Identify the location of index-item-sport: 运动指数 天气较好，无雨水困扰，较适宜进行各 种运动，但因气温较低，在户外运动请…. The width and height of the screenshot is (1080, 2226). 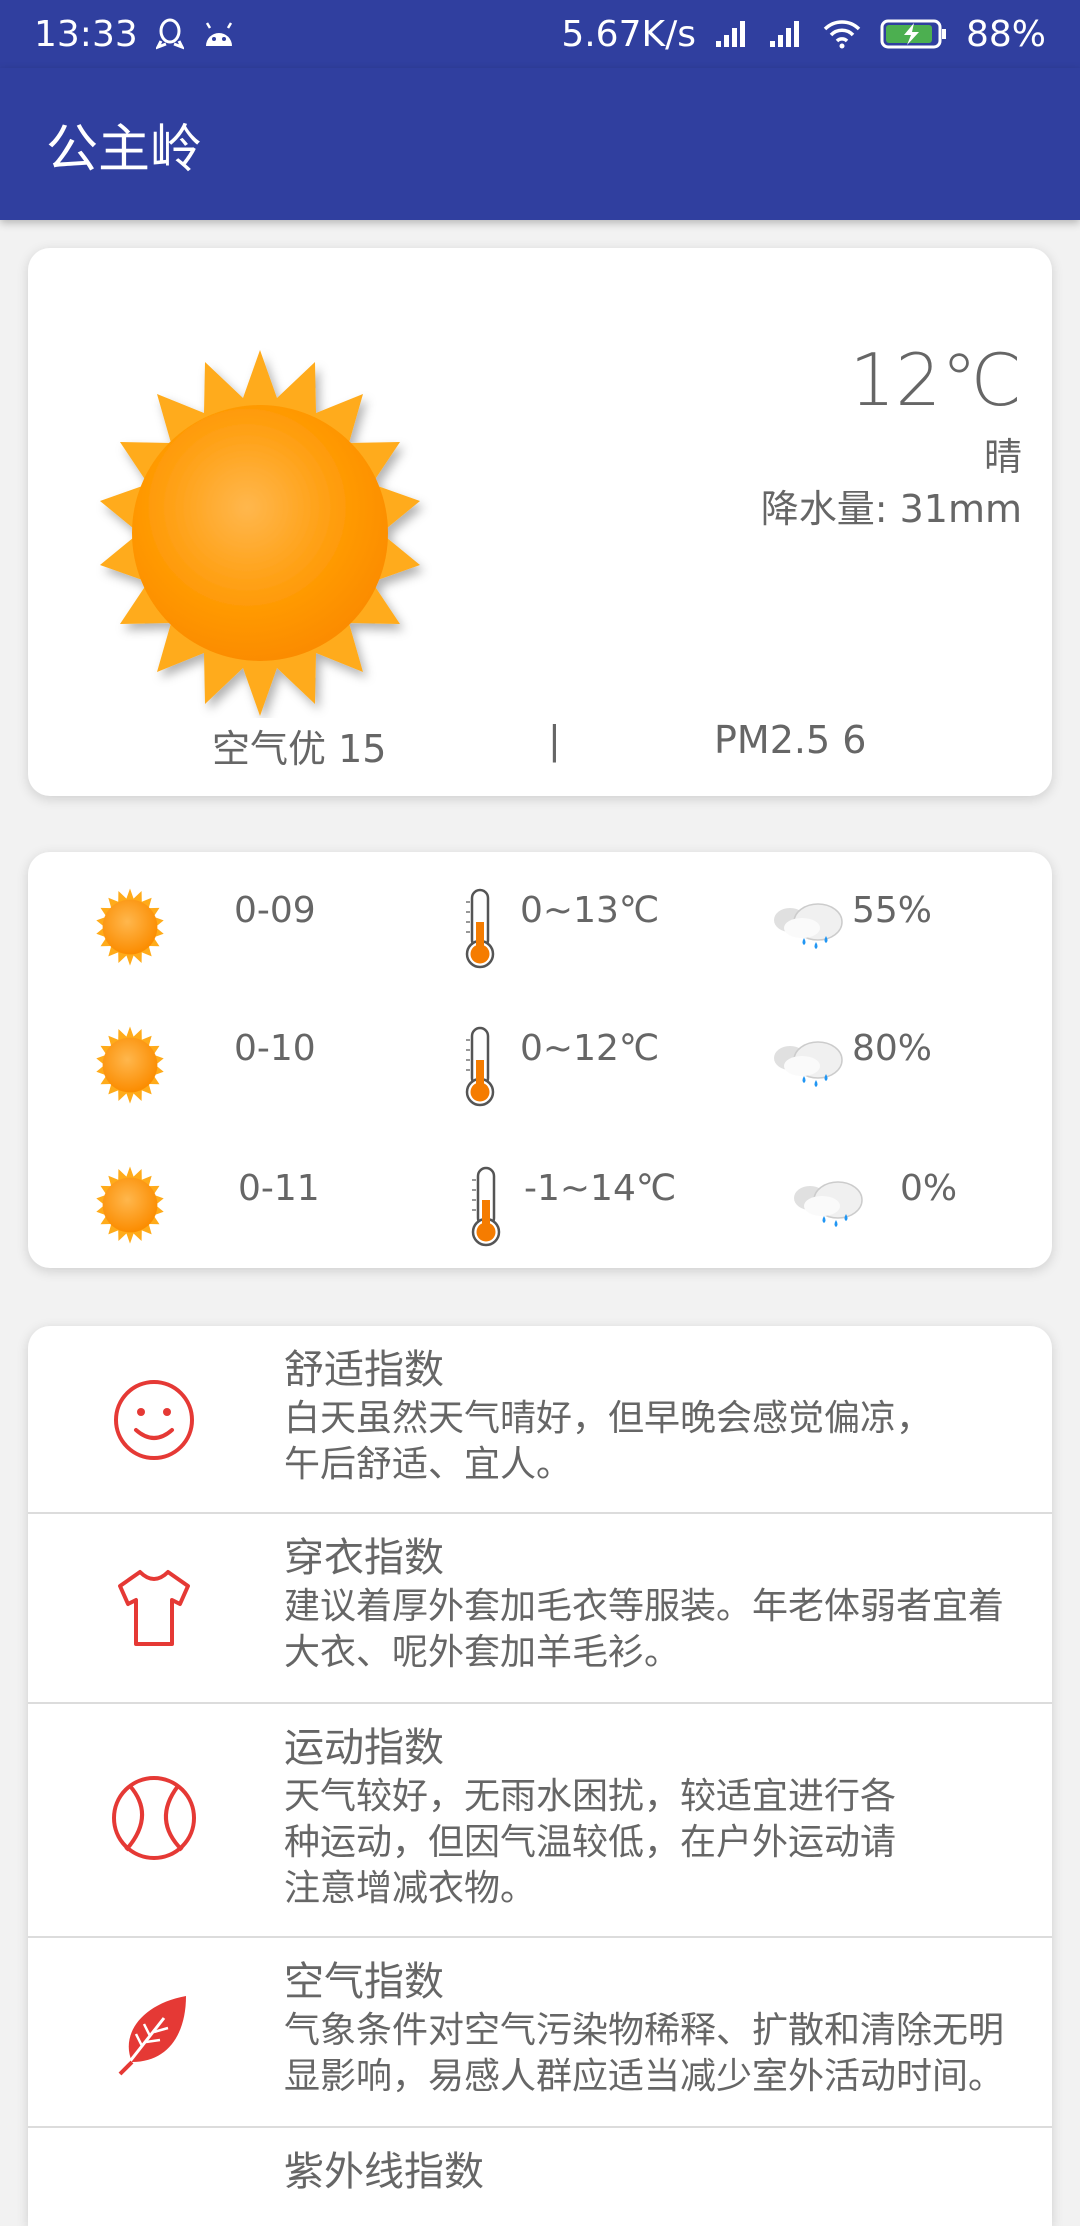
(540, 1821).